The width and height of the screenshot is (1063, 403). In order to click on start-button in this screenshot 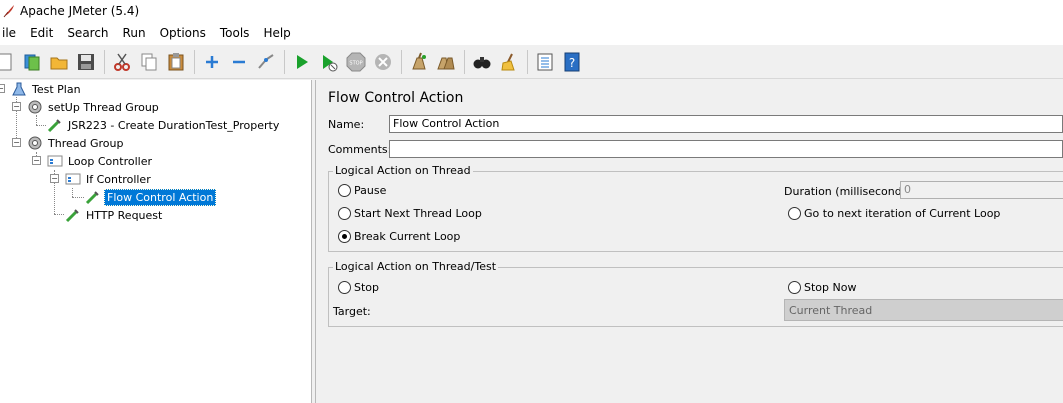, I will do `click(302, 62)`.